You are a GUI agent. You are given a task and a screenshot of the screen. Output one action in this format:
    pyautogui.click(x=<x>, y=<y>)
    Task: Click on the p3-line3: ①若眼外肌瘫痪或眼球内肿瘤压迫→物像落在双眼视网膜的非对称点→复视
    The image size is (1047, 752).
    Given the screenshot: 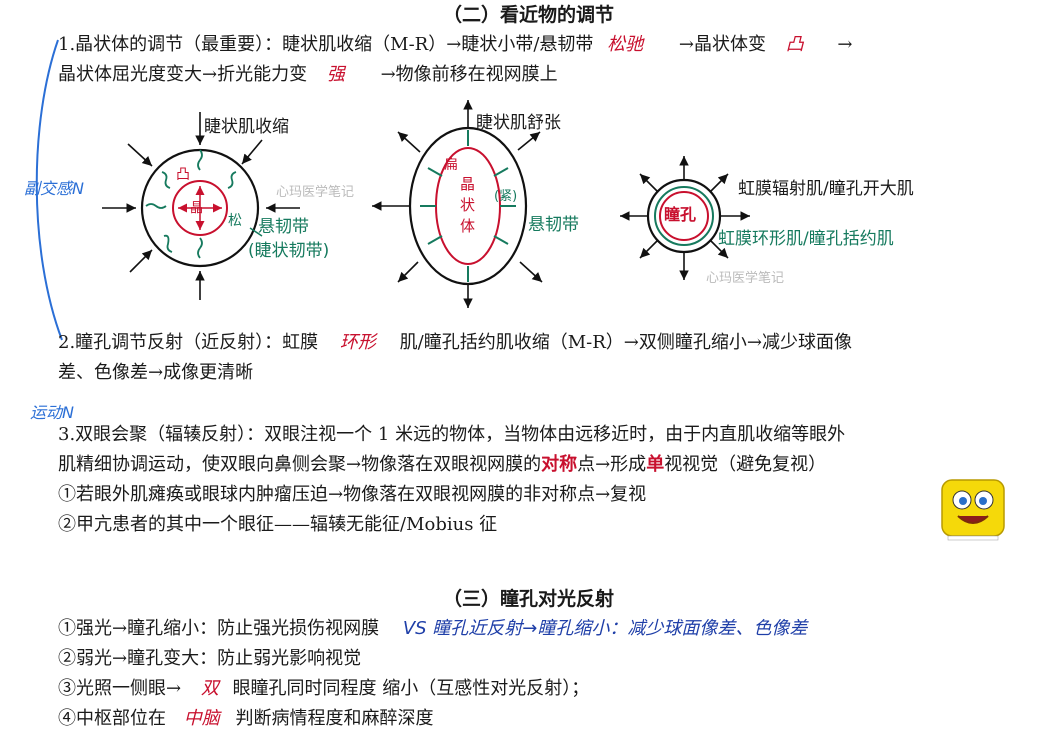 What is the action you would take?
    pyautogui.click(x=352, y=494)
    